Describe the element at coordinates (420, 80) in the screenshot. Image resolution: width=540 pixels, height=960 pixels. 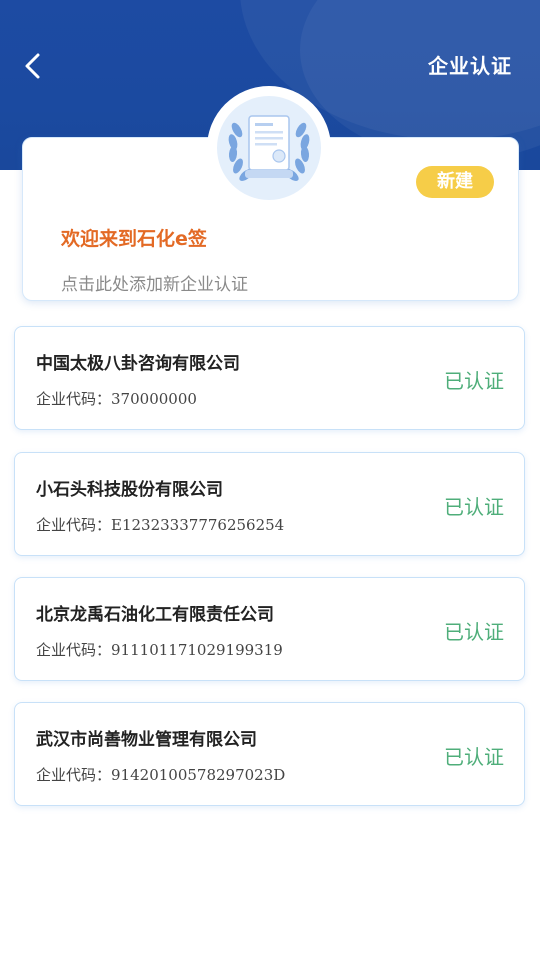
I see `header-decoration` at that location.